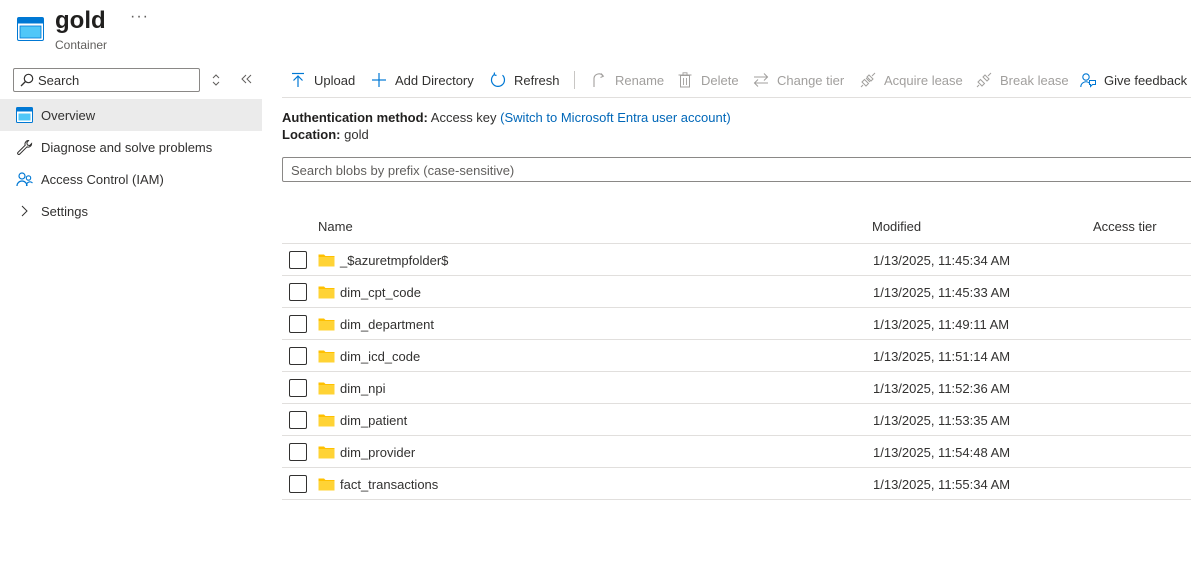 Image resolution: width=1191 pixels, height=569 pixels. What do you see at coordinates (356, 134) in the screenshot?
I see `location-value: gold` at bounding box center [356, 134].